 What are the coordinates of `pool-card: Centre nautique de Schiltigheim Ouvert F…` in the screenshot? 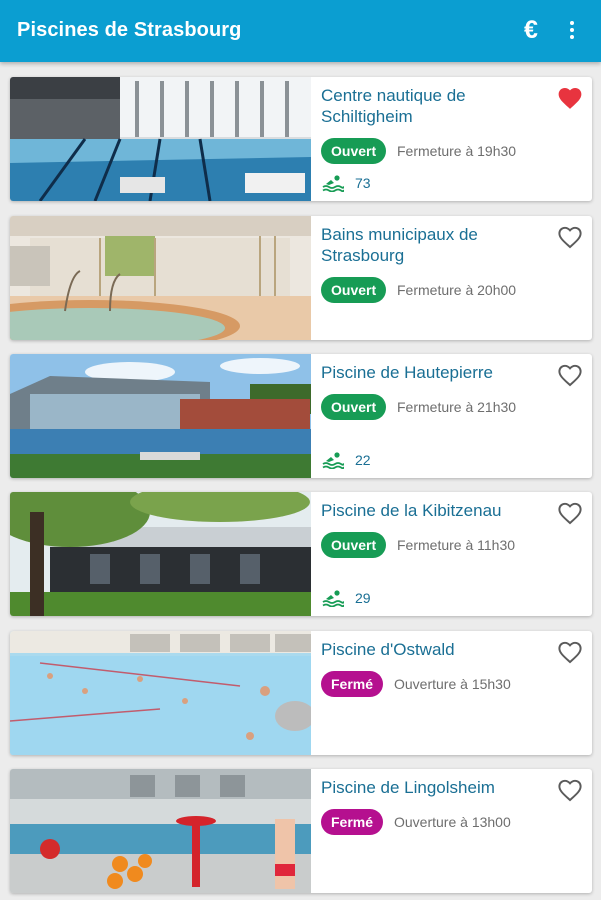 It's located at (301, 139).